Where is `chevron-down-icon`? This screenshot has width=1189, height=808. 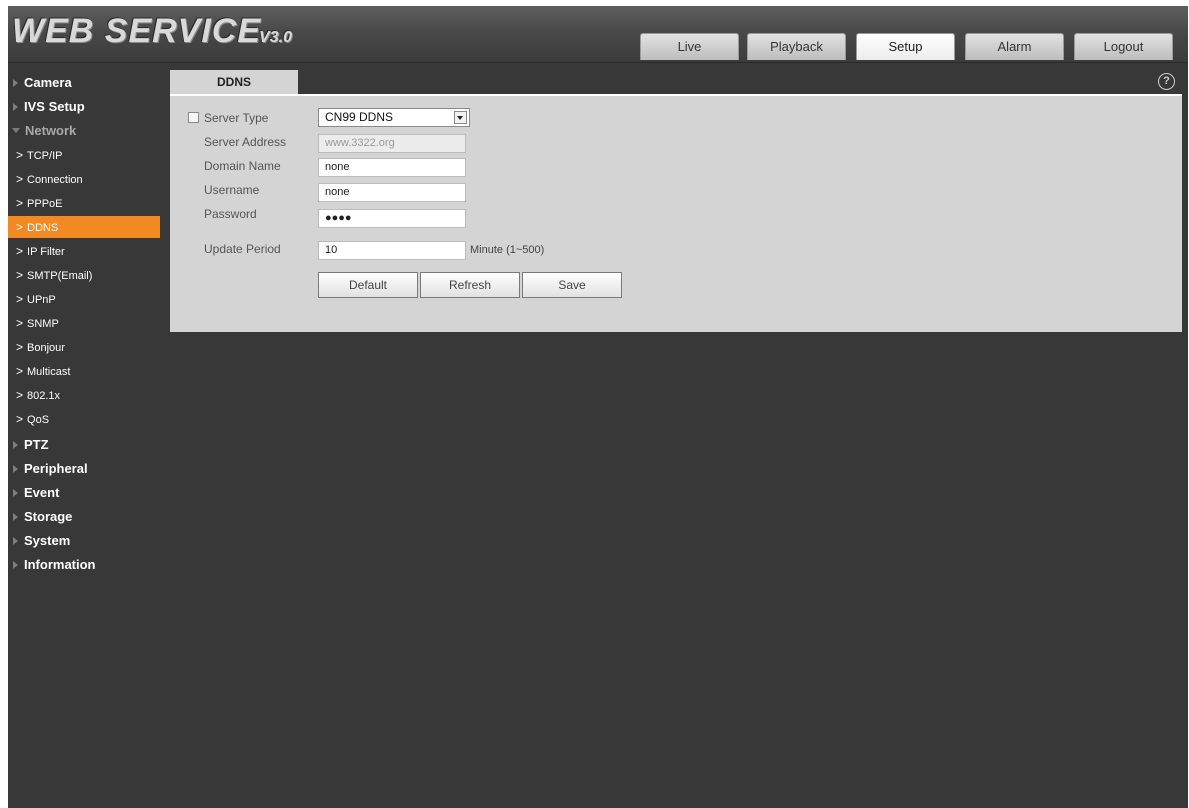 chevron-down-icon is located at coordinates (460, 117).